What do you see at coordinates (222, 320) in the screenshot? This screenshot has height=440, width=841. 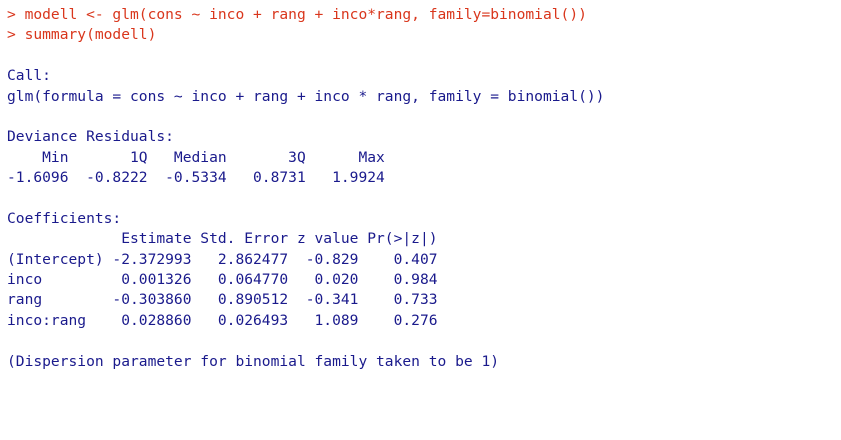 I see `console-line-coef-inco-rang: inco:rang 0.028860 0.026493 1.089 0.276` at bounding box center [222, 320].